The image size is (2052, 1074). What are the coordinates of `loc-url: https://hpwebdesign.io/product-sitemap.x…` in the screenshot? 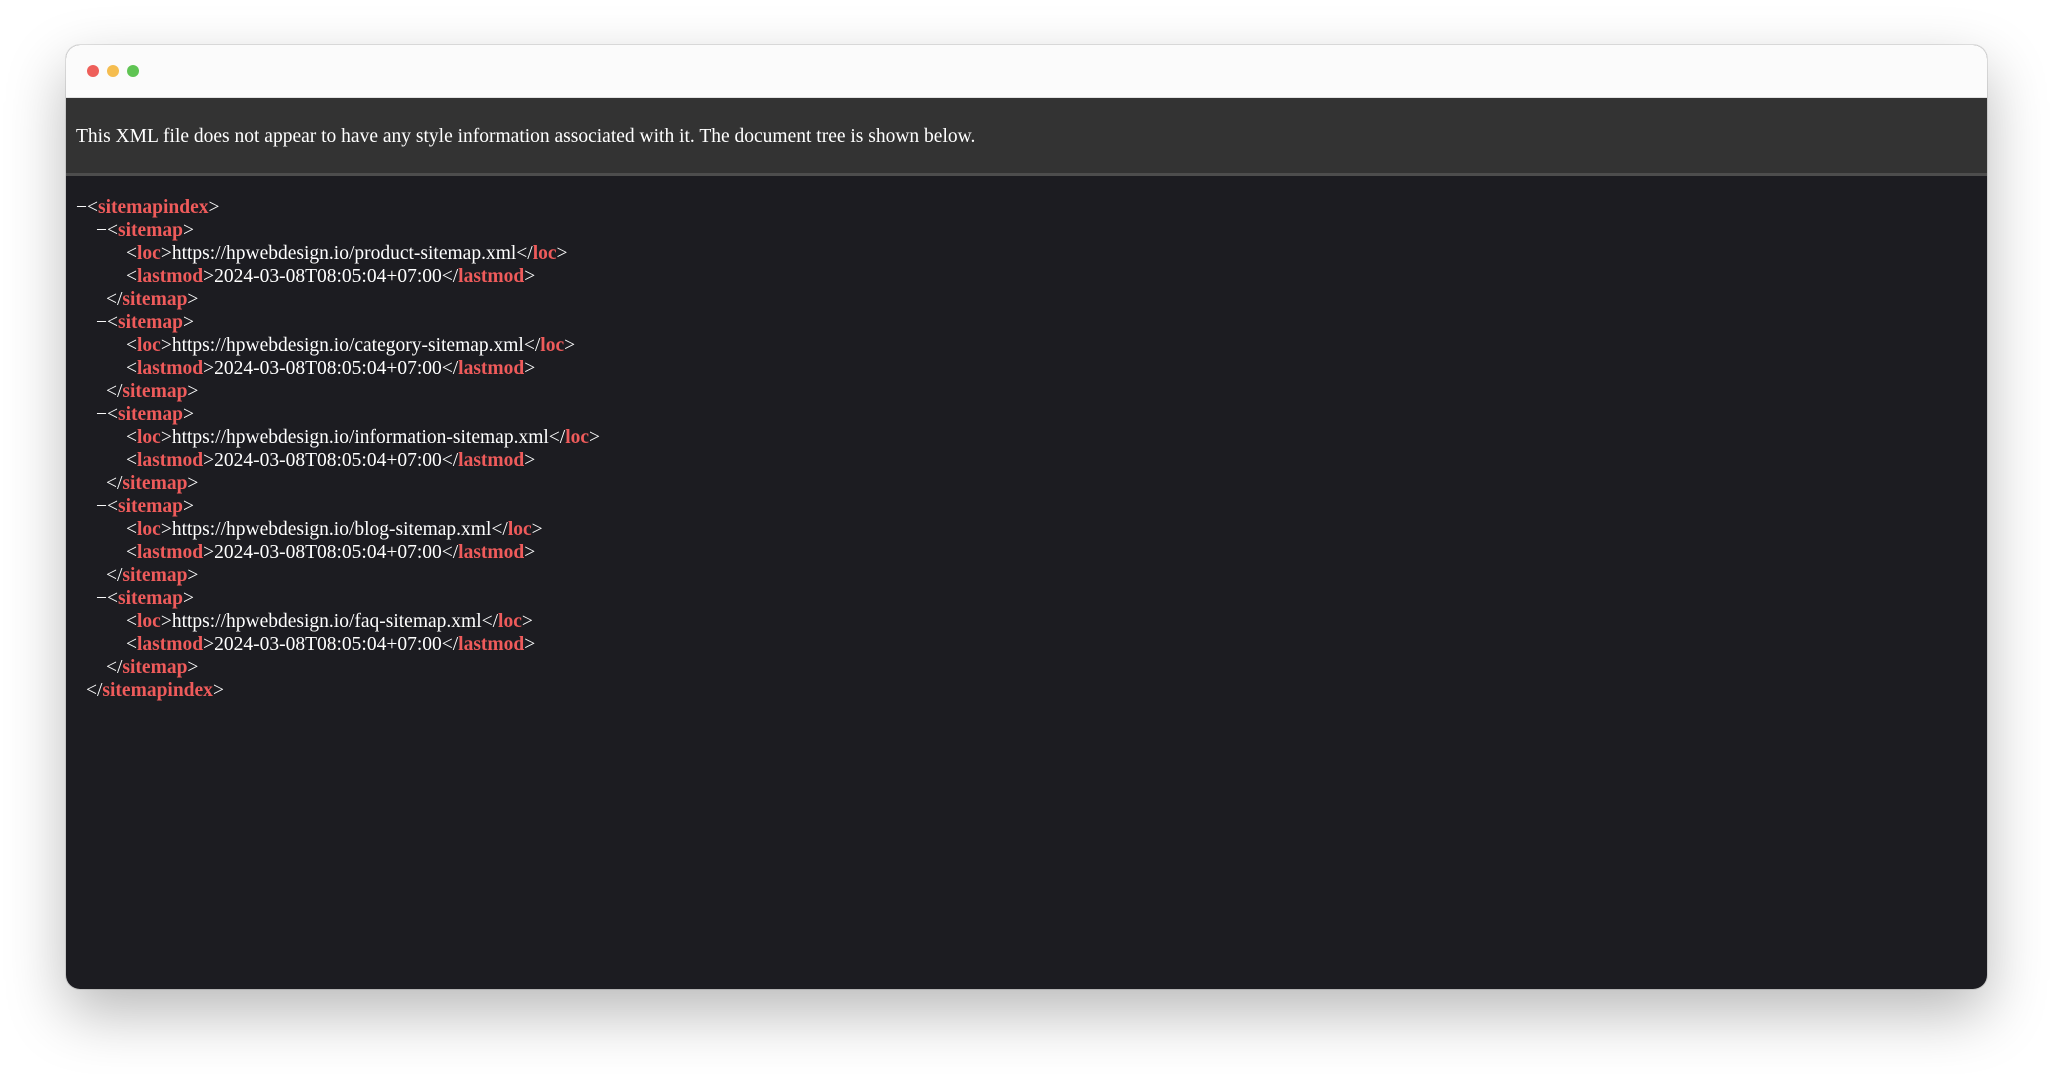 It's located at (344, 253).